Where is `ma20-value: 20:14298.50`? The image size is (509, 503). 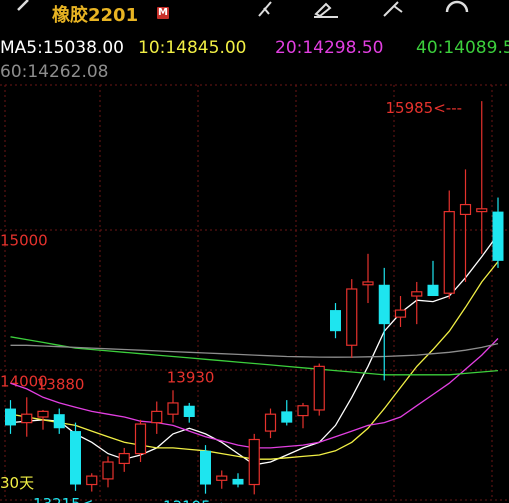
ma20-value: 20:14298.50 is located at coordinates (329, 48).